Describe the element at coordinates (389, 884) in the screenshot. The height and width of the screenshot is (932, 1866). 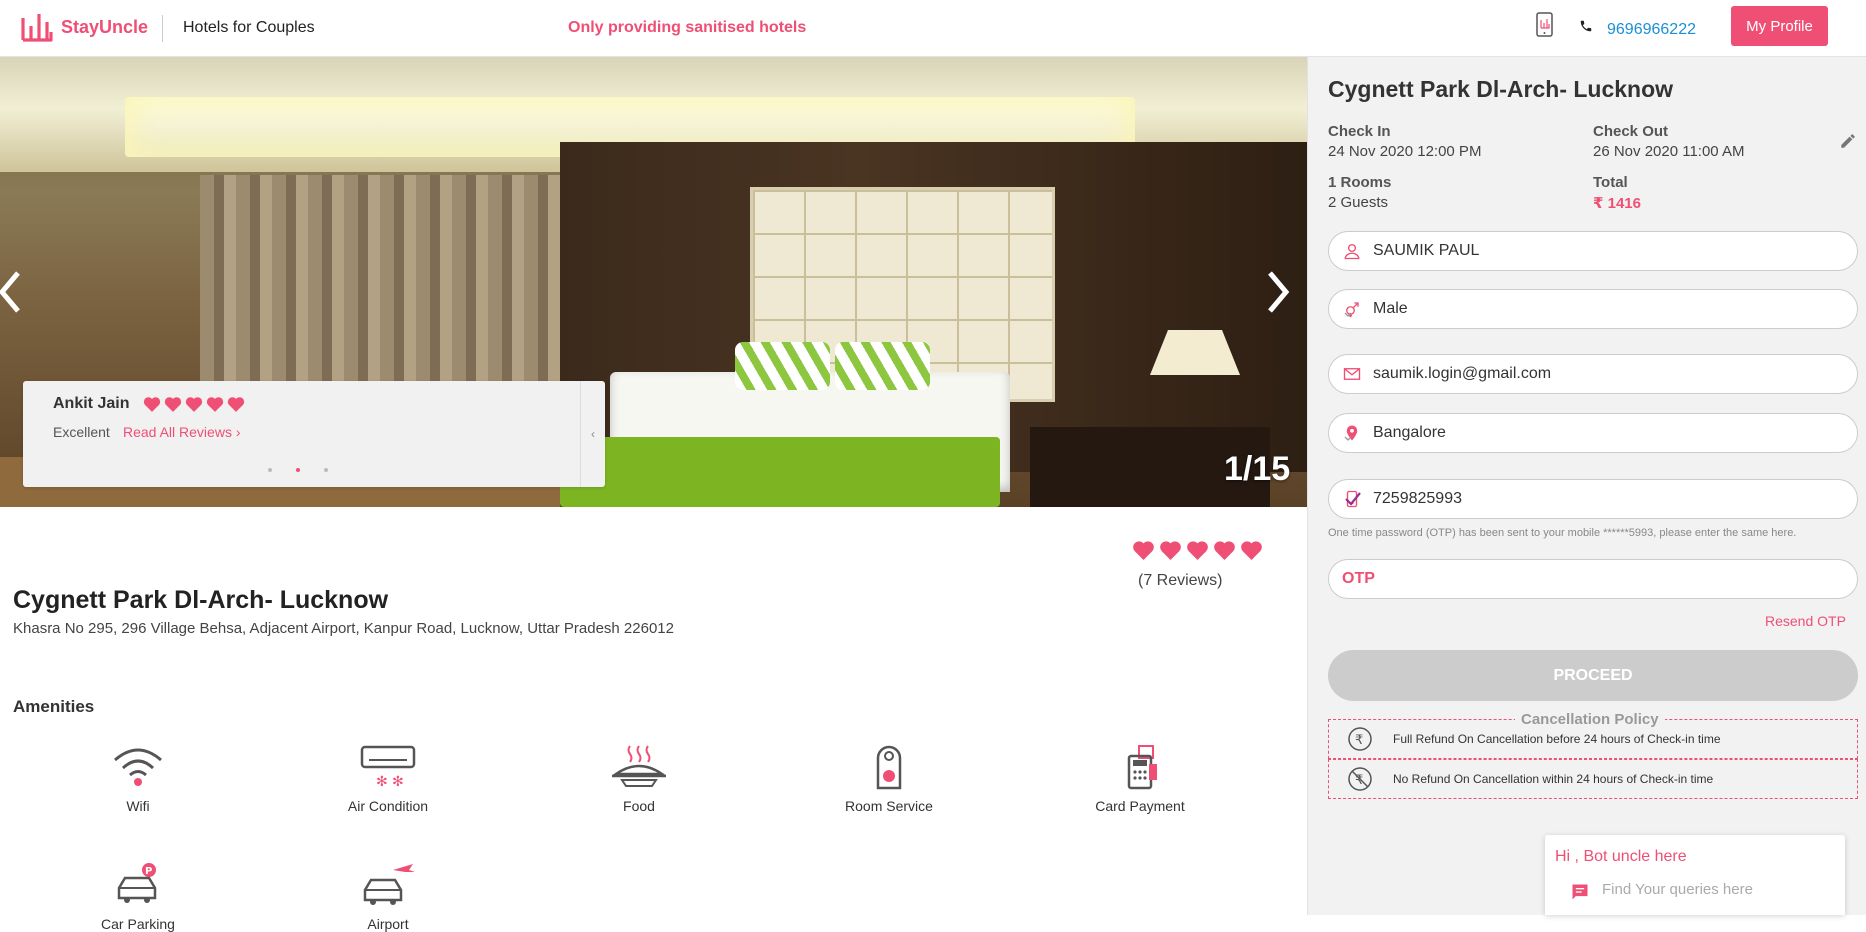
I see `airport-taxi-icon` at that location.